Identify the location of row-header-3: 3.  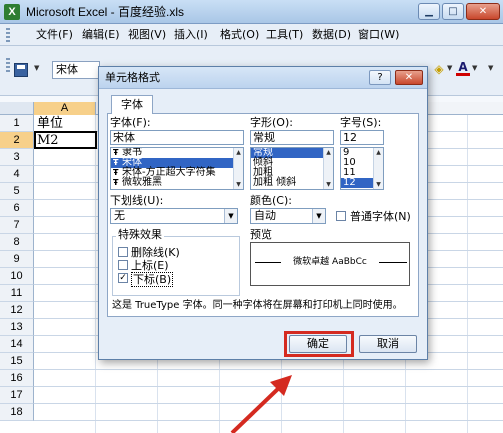
(17, 157).